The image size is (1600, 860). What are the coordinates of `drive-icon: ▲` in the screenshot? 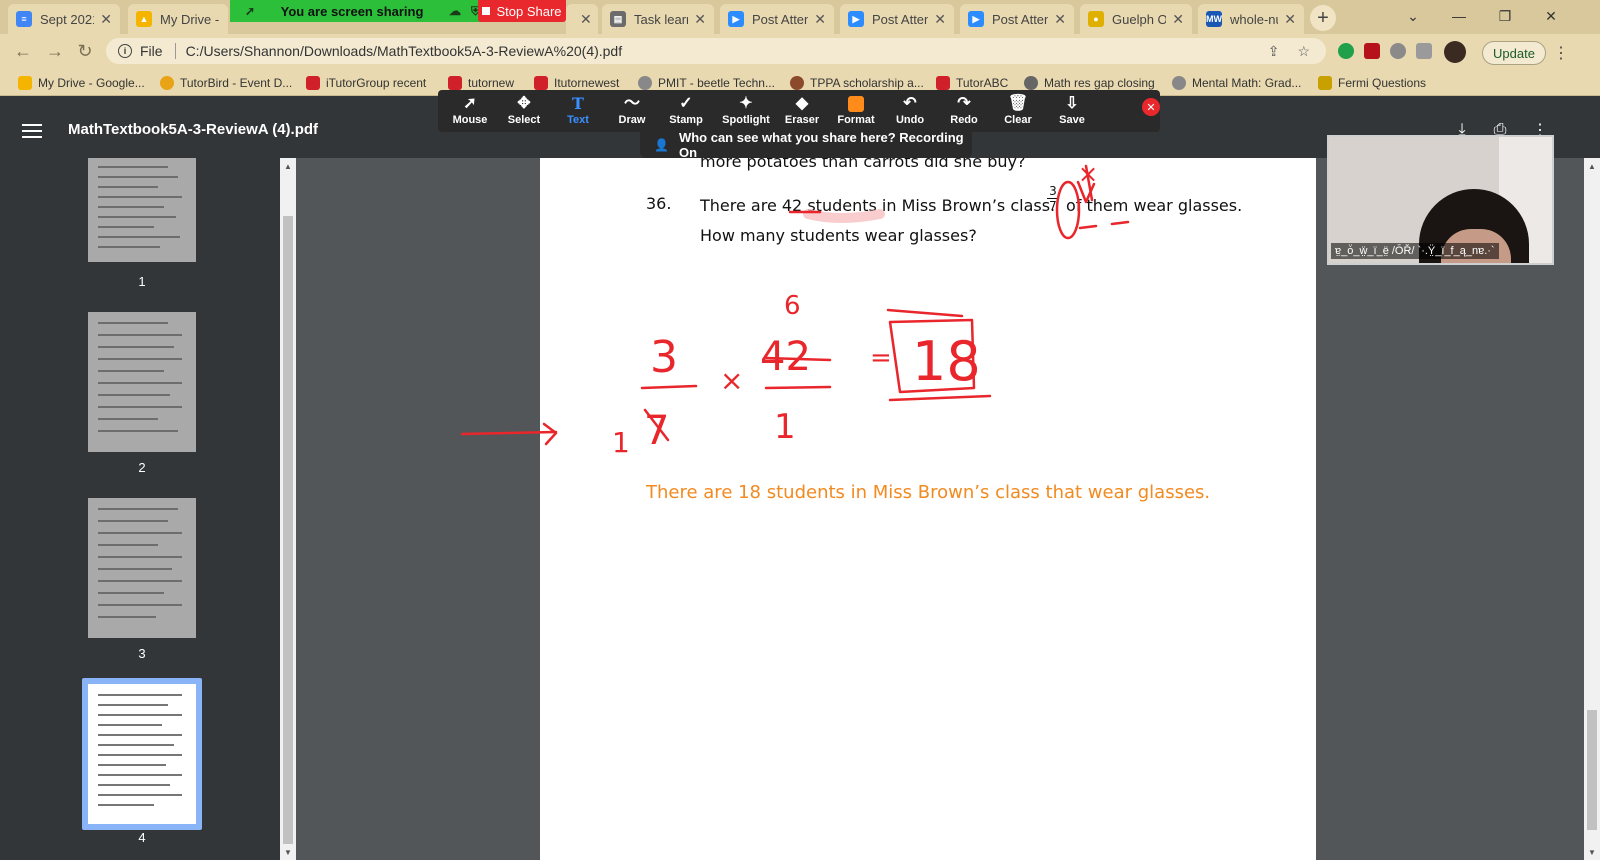 It's located at (144, 19).